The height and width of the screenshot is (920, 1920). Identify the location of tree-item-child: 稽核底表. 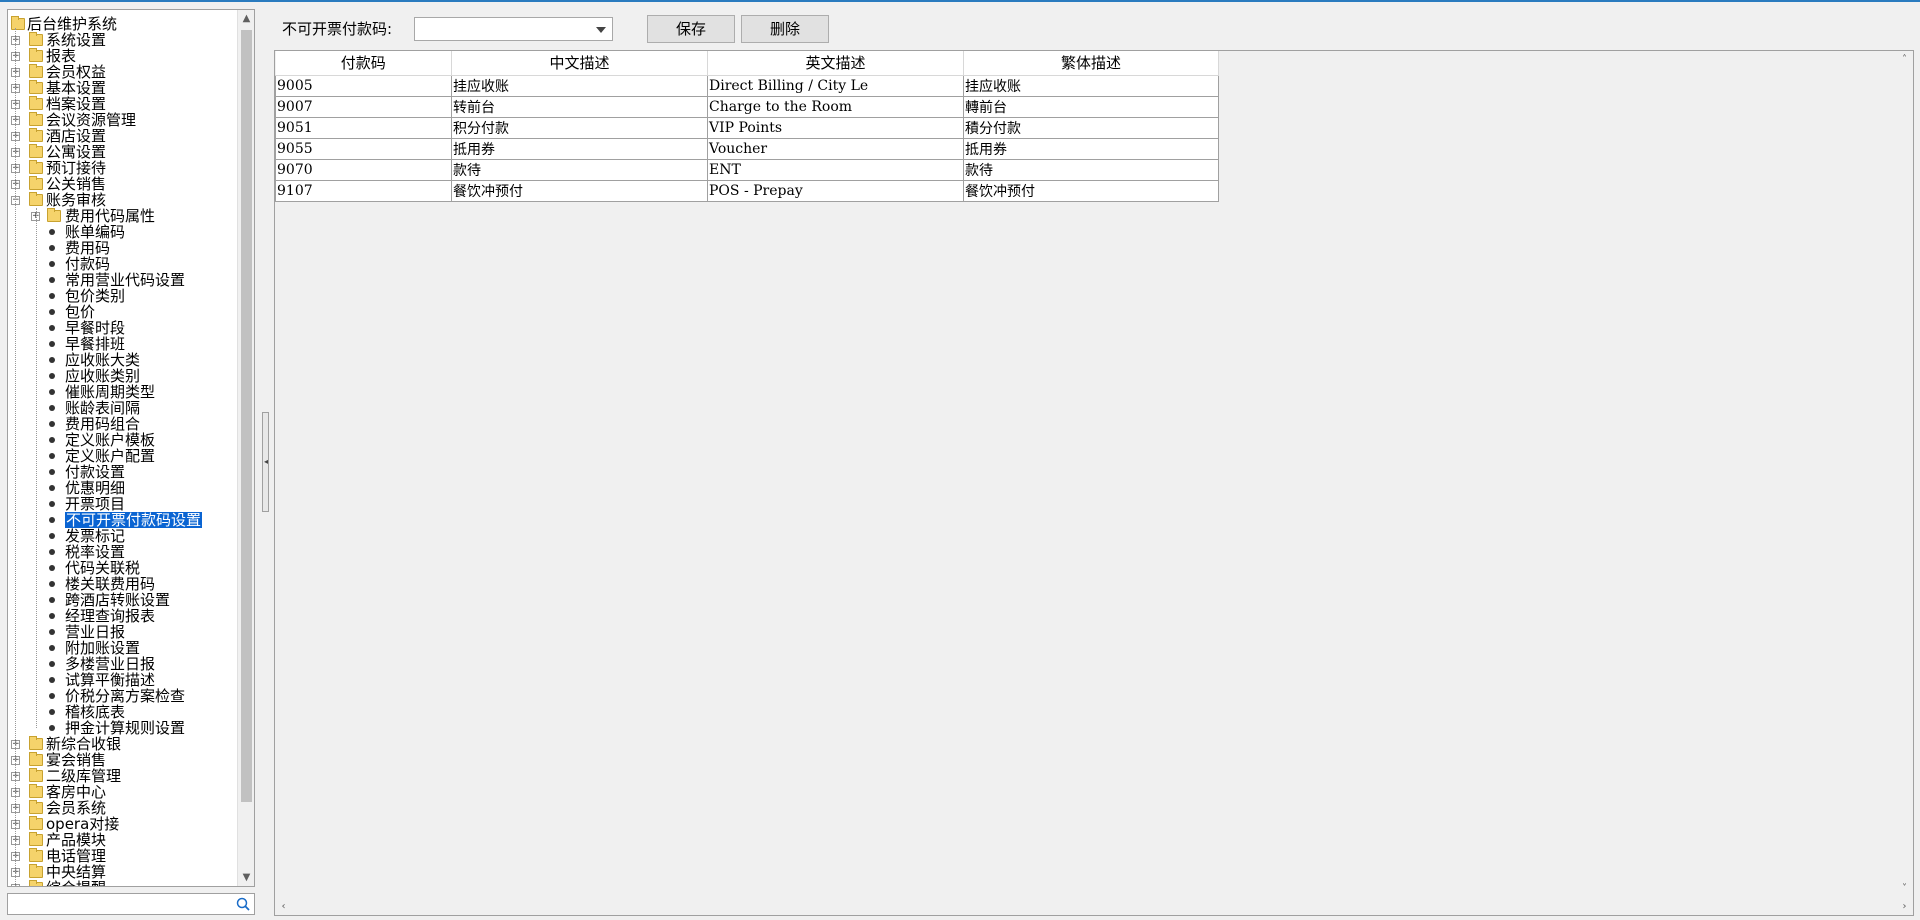
(123, 712).